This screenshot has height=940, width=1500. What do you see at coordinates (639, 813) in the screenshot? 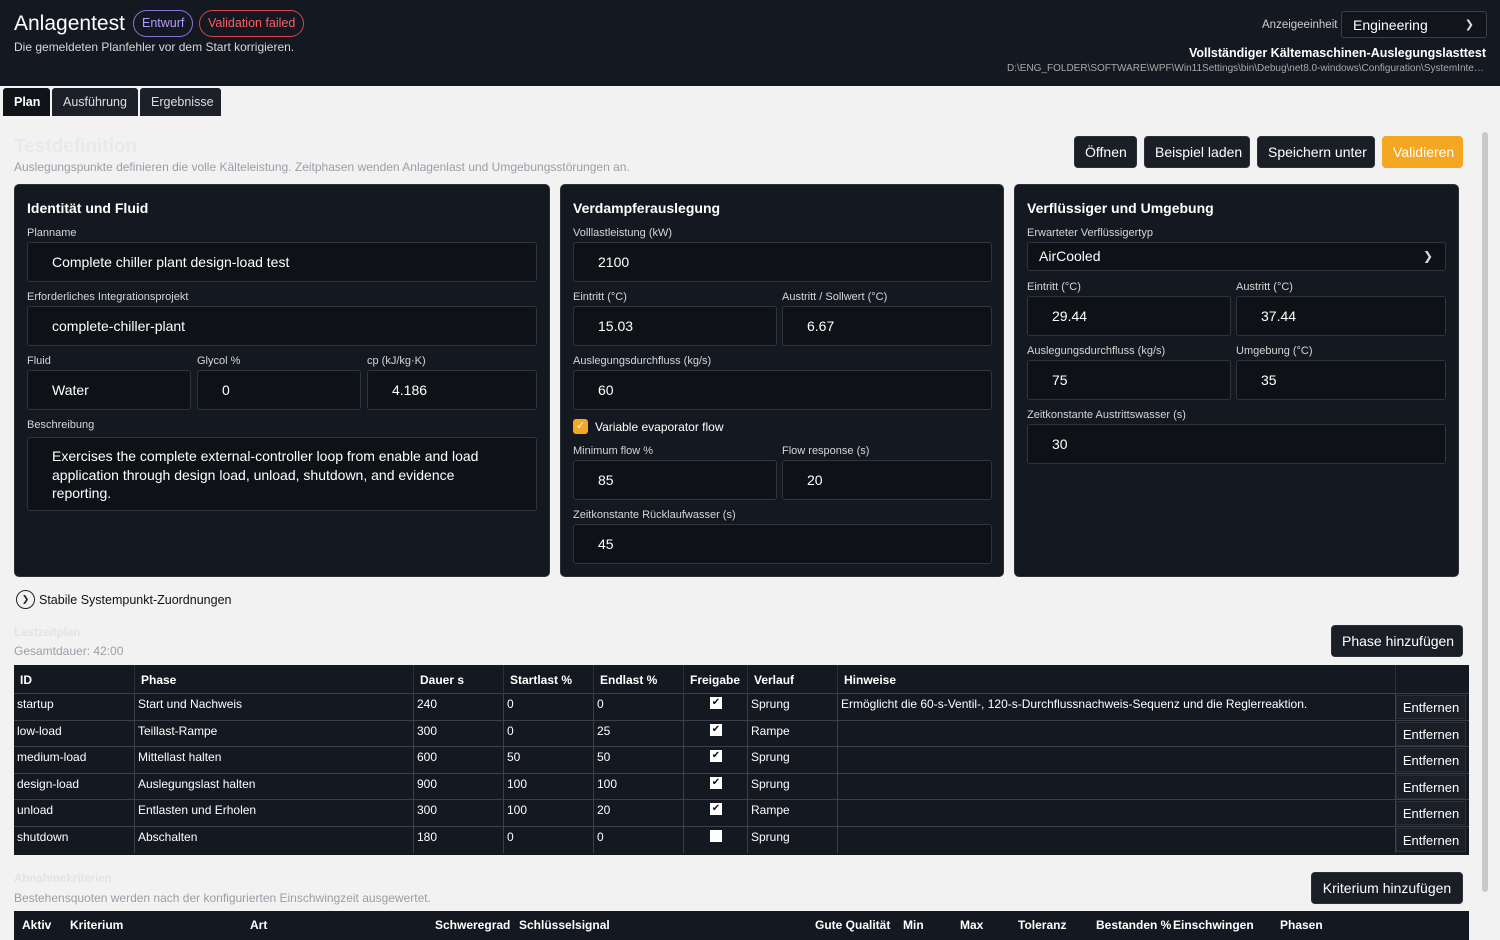
I see `cell-end-load: 20` at bounding box center [639, 813].